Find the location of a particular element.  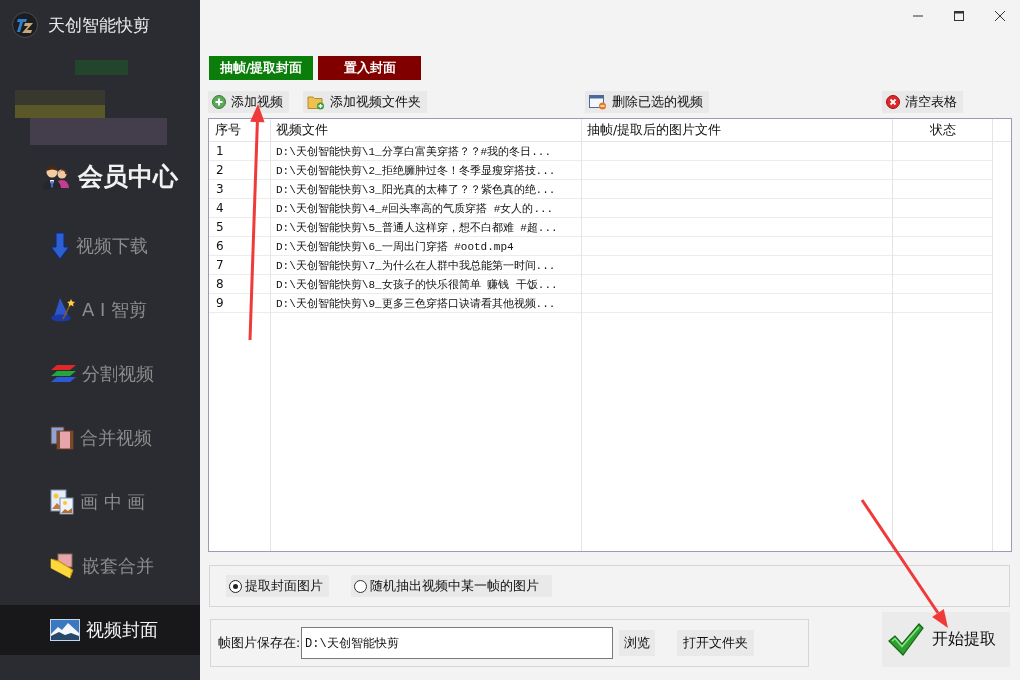

table-cell: 3 is located at coordinates (220, 189).